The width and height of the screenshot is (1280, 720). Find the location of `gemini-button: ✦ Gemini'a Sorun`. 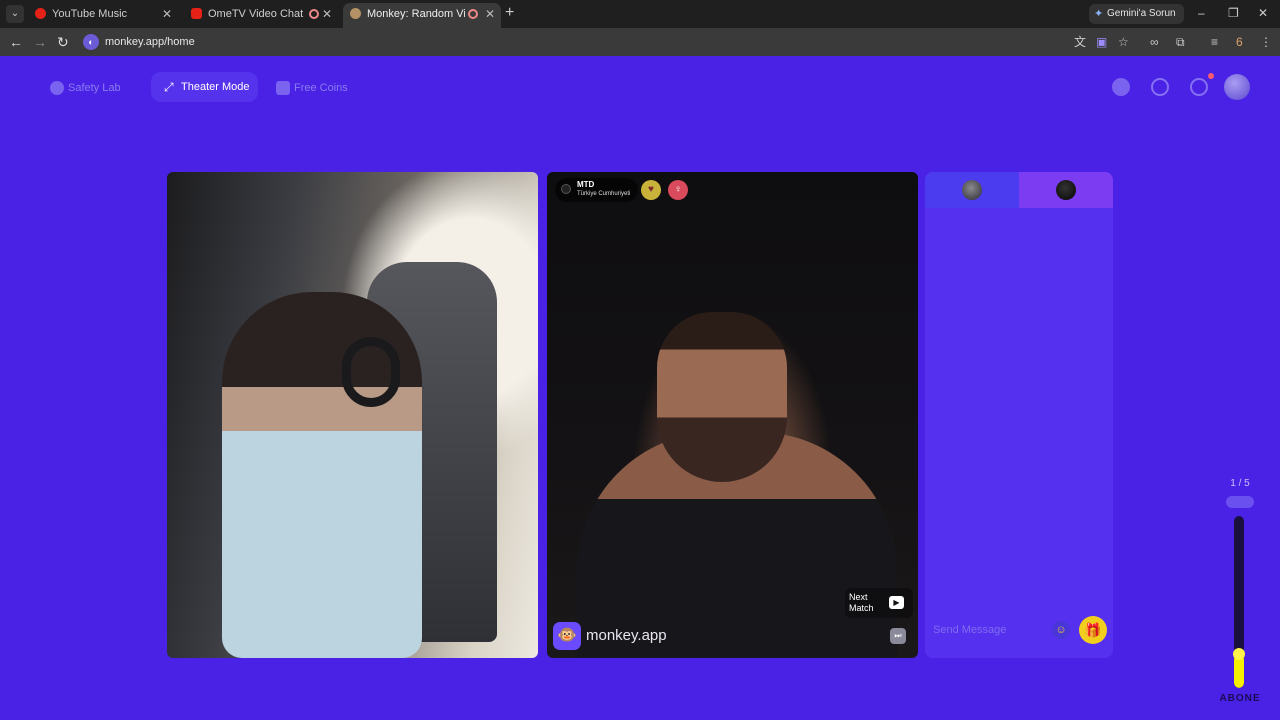

gemini-button: ✦ Gemini'a Sorun is located at coordinates (1136, 14).